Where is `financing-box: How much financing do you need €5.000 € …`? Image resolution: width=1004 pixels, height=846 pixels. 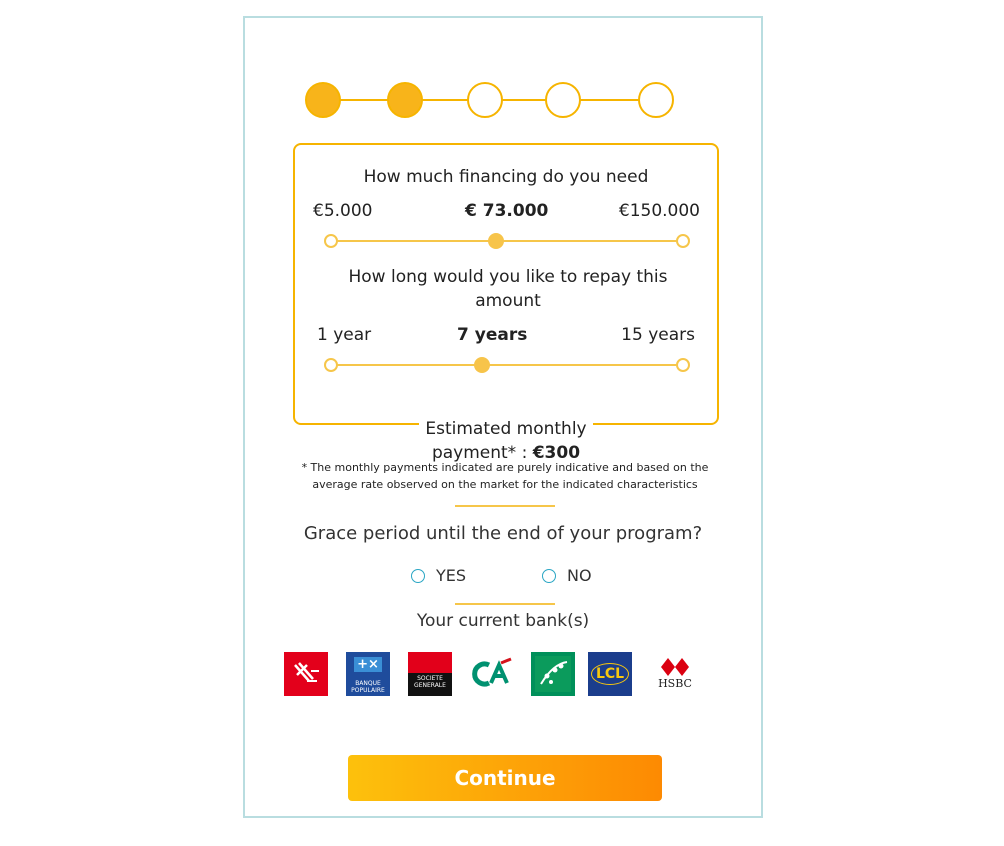 financing-box: How much financing do you need €5.000 € … is located at coordinates (506, 284).